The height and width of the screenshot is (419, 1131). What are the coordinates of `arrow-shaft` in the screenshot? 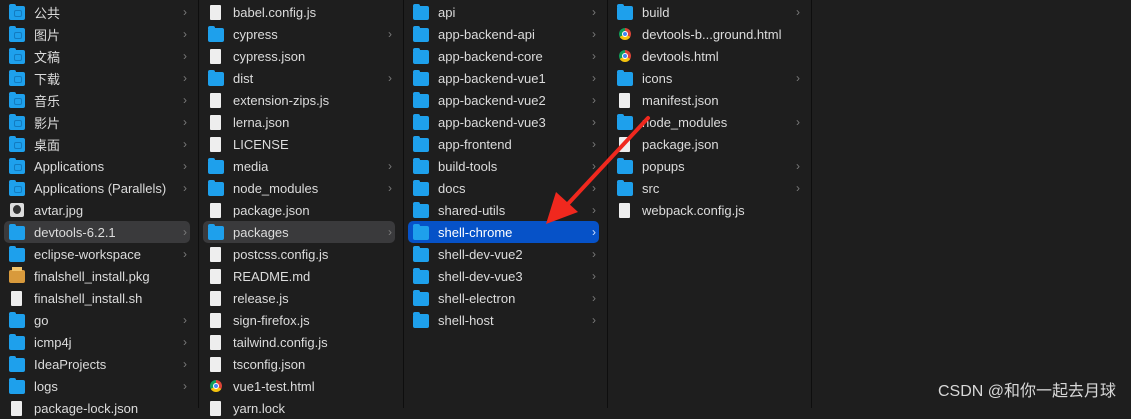 It's located at (607, 162).